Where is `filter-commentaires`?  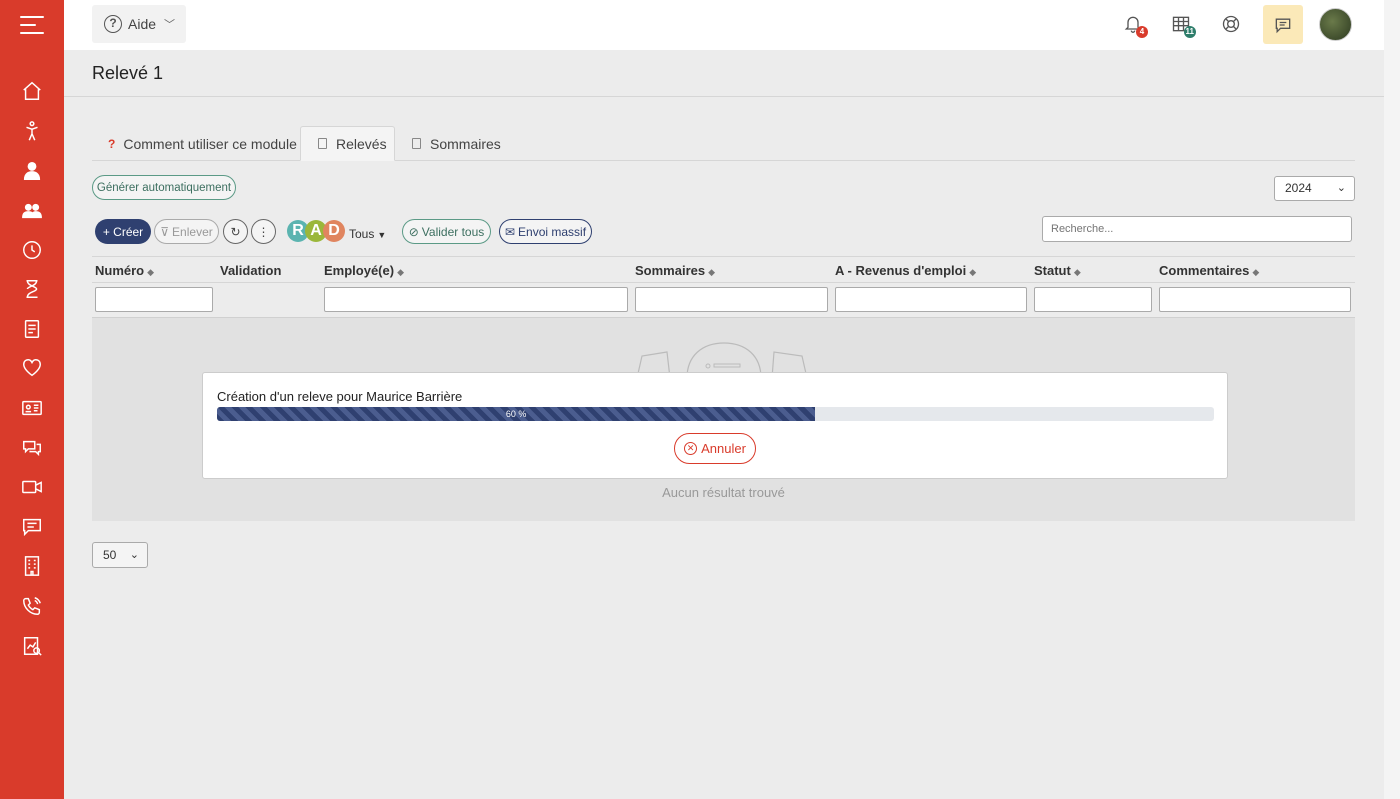
filter-commentaires is located at coordinates (1255, 299).